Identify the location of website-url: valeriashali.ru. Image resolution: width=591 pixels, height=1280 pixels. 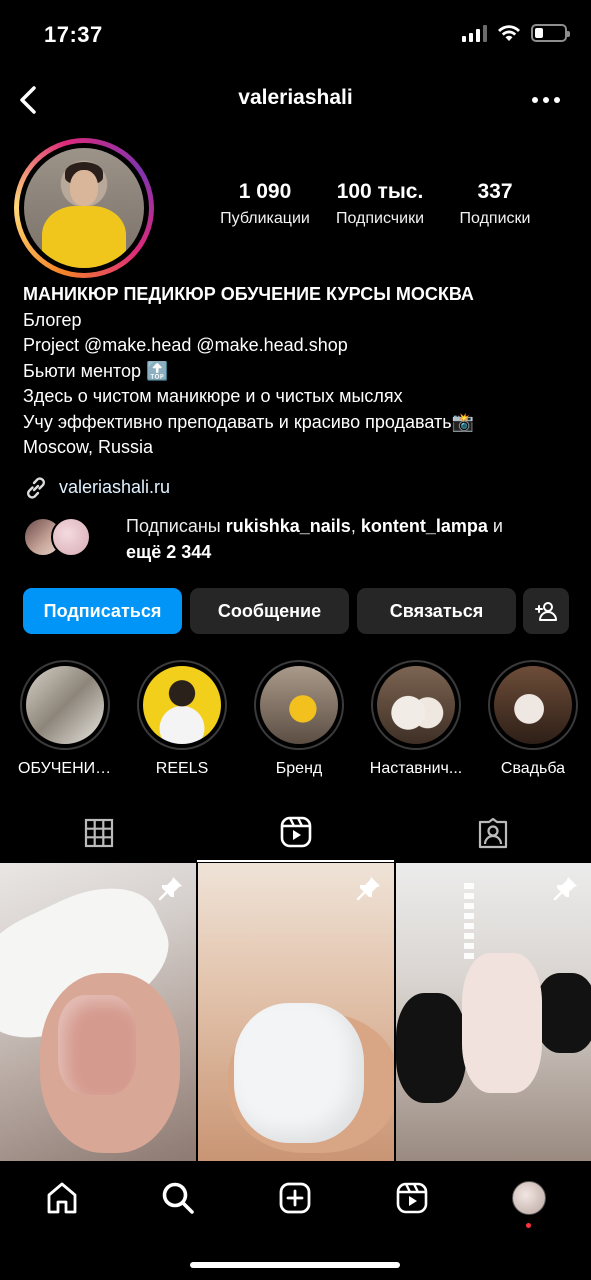
(115, 486).